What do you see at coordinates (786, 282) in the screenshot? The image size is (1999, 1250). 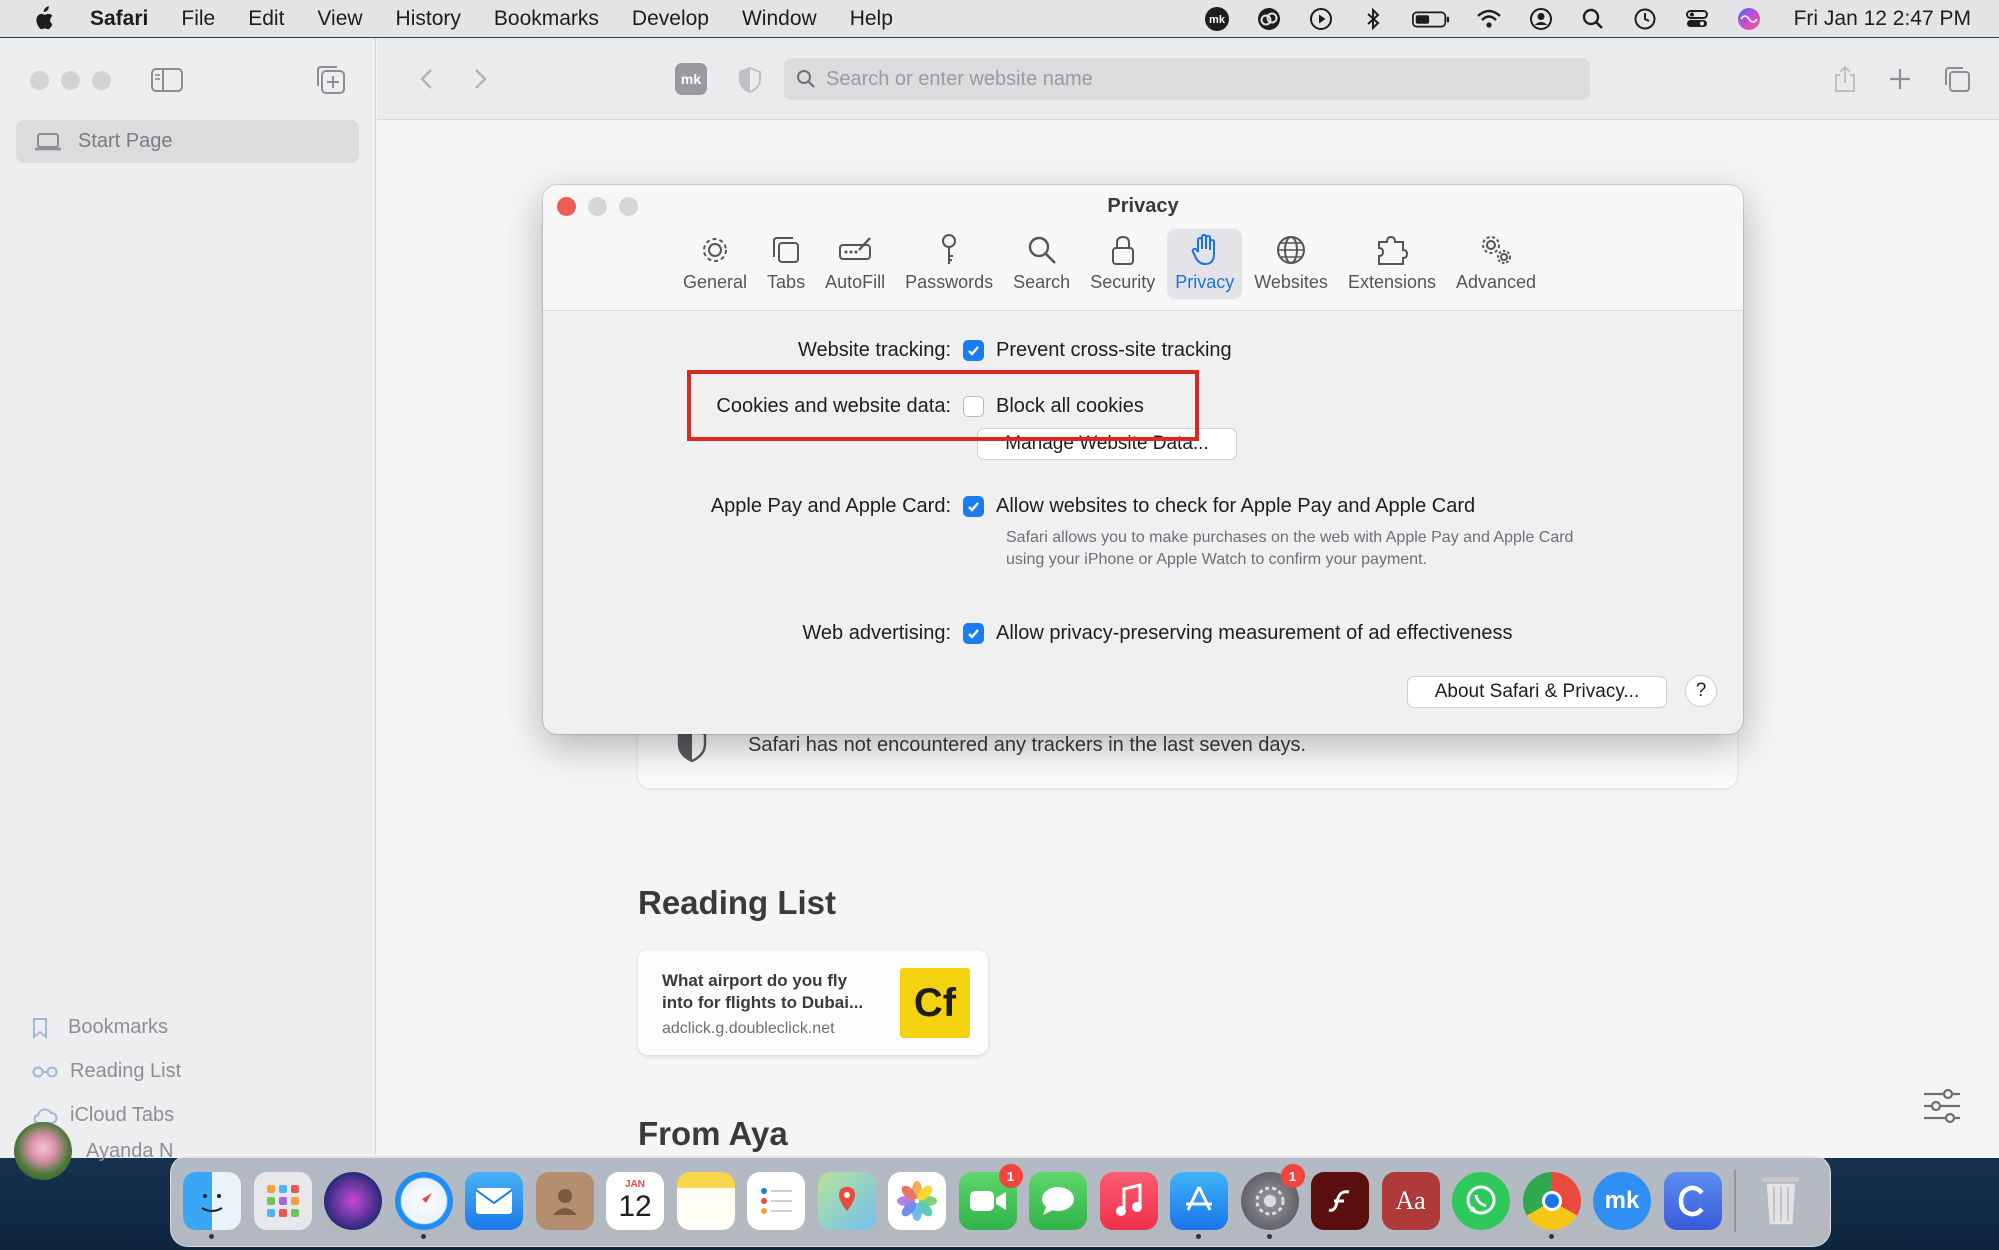 I see `tab-label: Tabs` at bounding box center [786, 282].